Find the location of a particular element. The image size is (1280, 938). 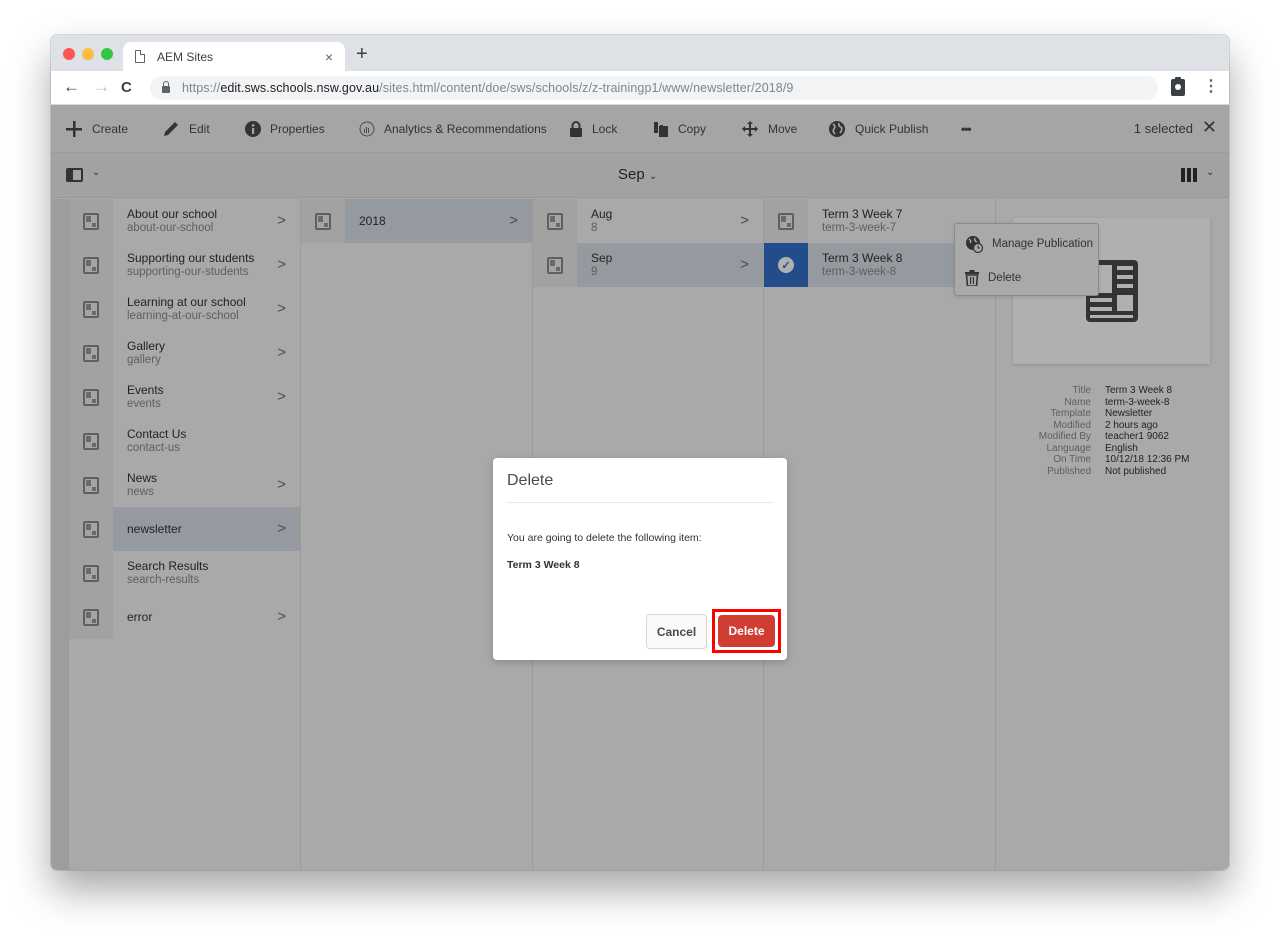

browser-tab: AEM Sites × is located at coordinates (234, 56).